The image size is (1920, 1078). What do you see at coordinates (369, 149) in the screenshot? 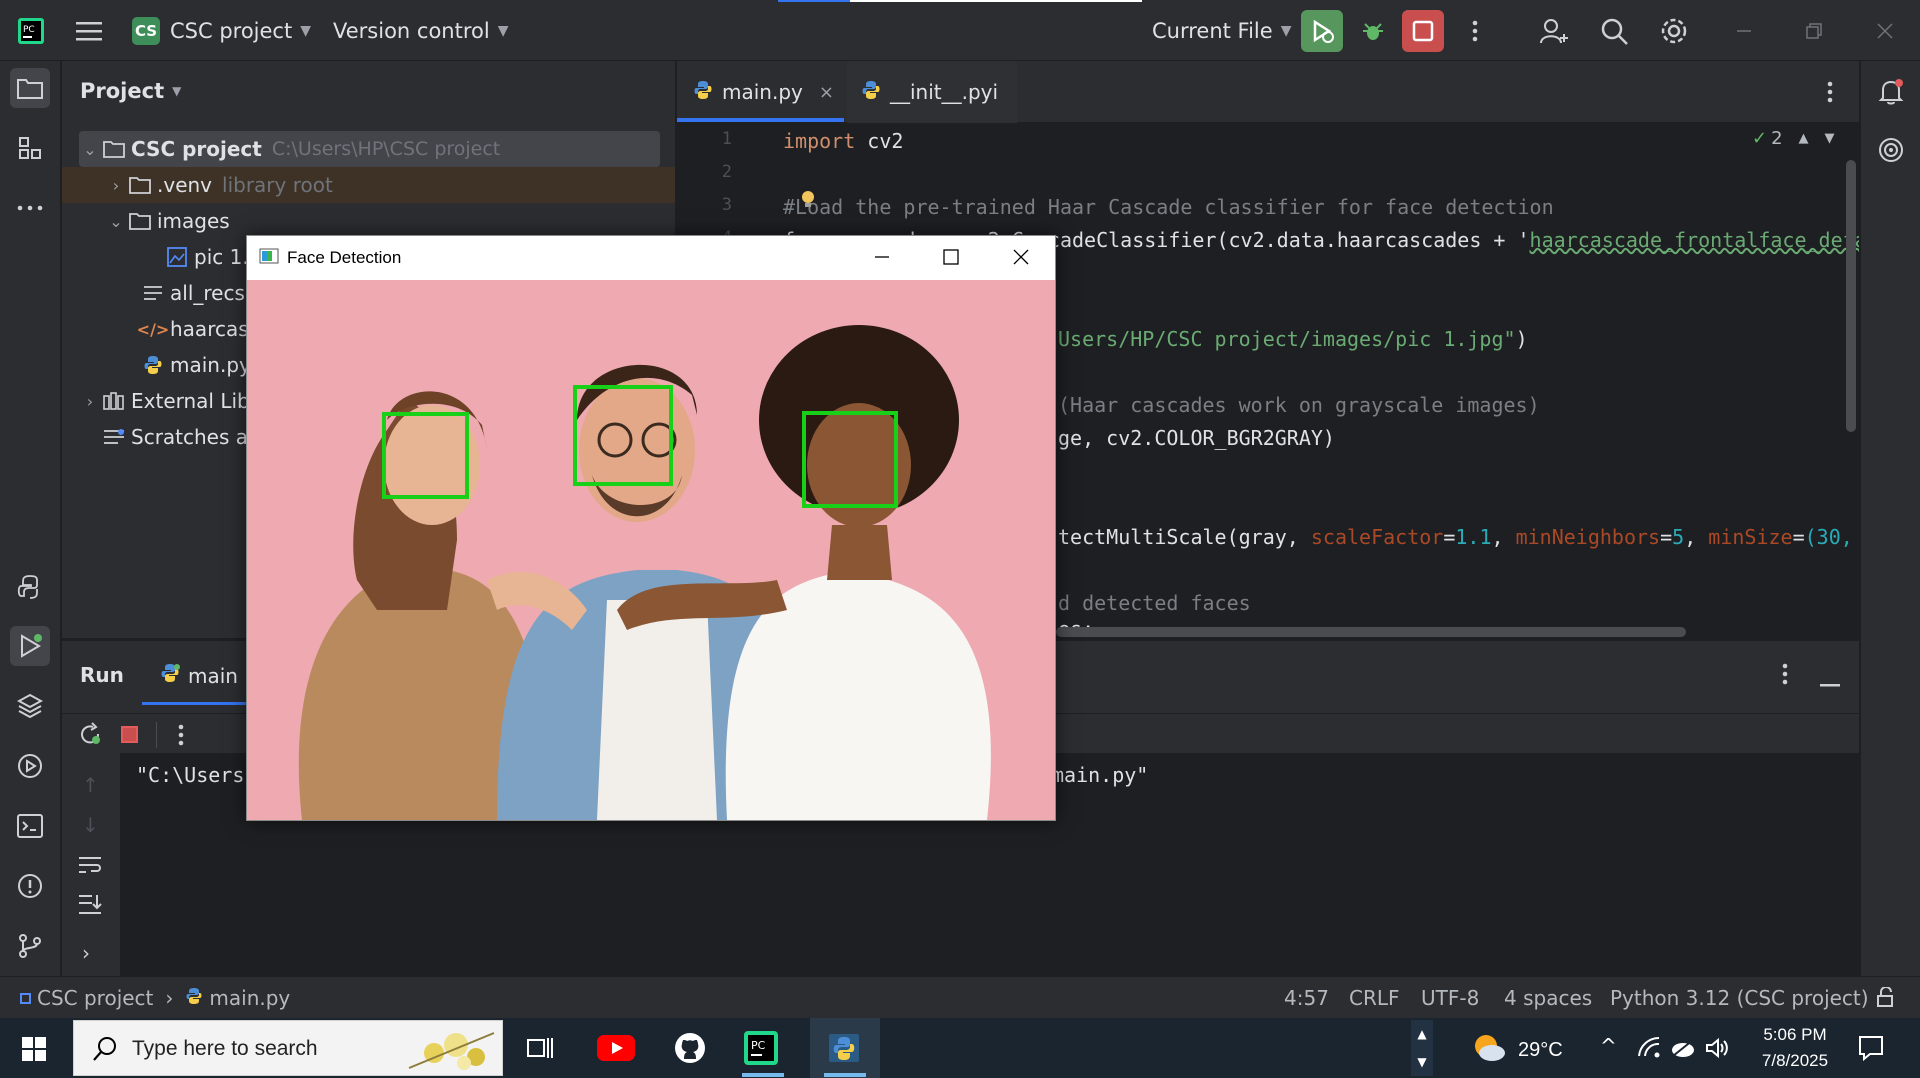
I see `tree-item-csc-project: ⌄ CSC project C:\Users\HP\CSC project` at bounding box center [369, 149].